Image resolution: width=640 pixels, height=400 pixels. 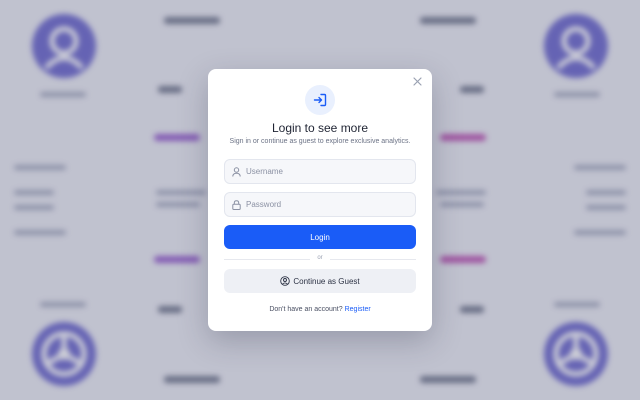 What do you see at coordinates (326, 204) in the screenshot?
I see `password-input` at bounding box center [326, 204].